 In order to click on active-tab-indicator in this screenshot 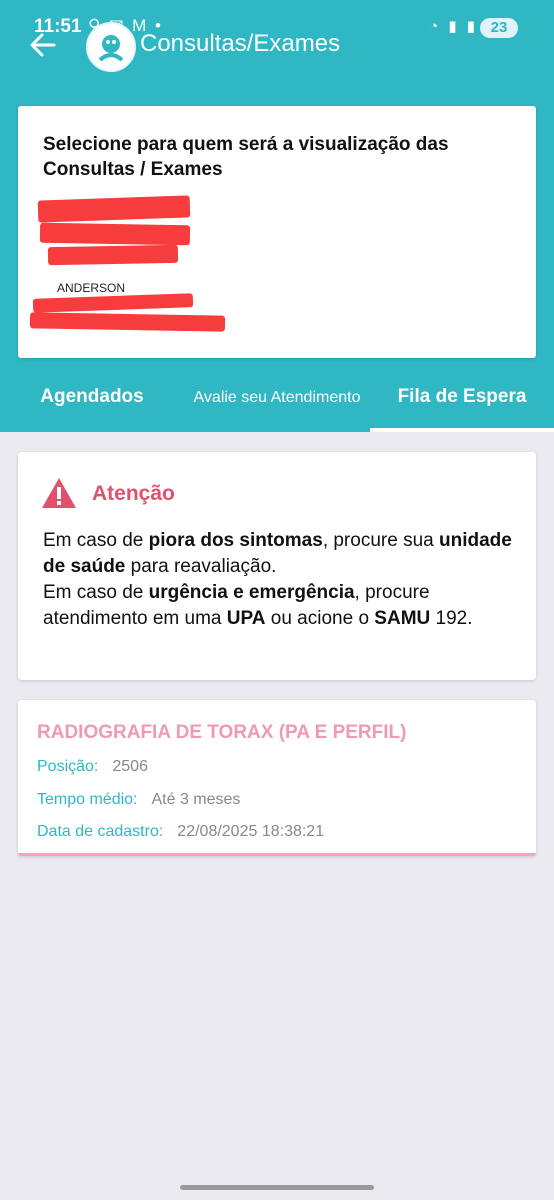, I will do `click(462, 430)`.